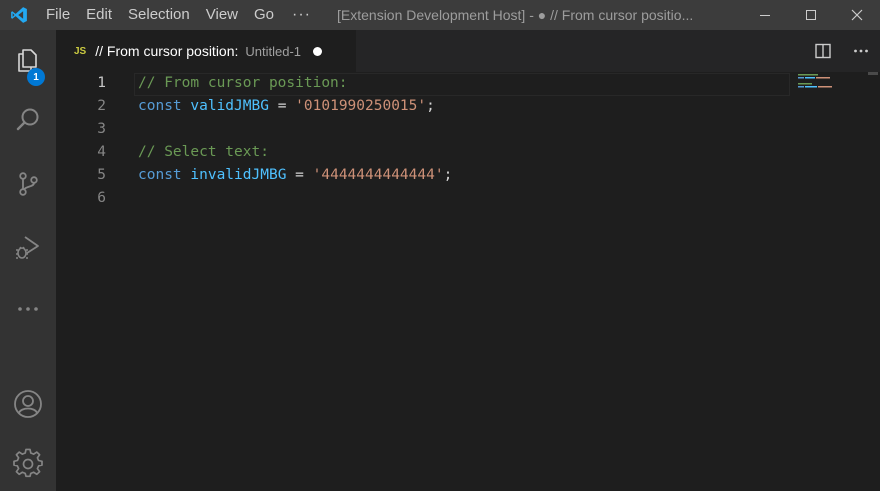 This screenshot has height=491, width=880. I want to click on code-token: validJMBG, so click(229, 106).